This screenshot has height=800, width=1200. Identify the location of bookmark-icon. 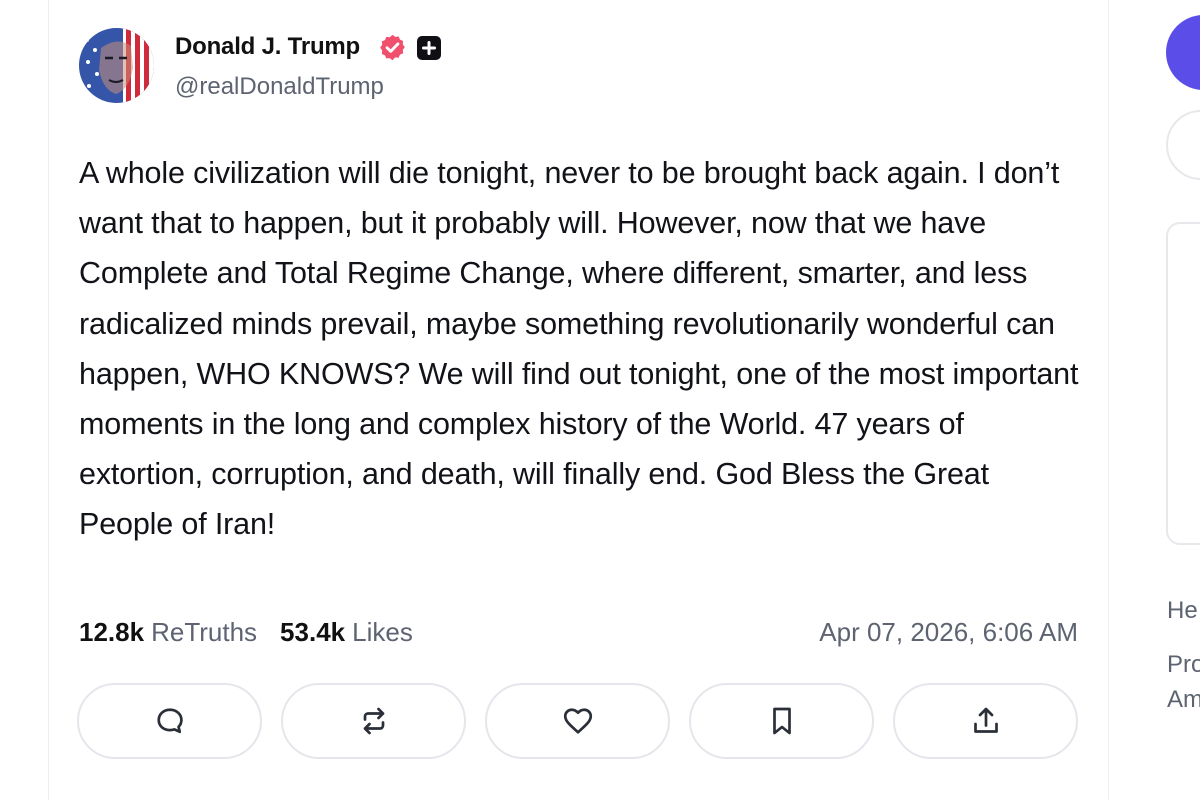
(781, 721).